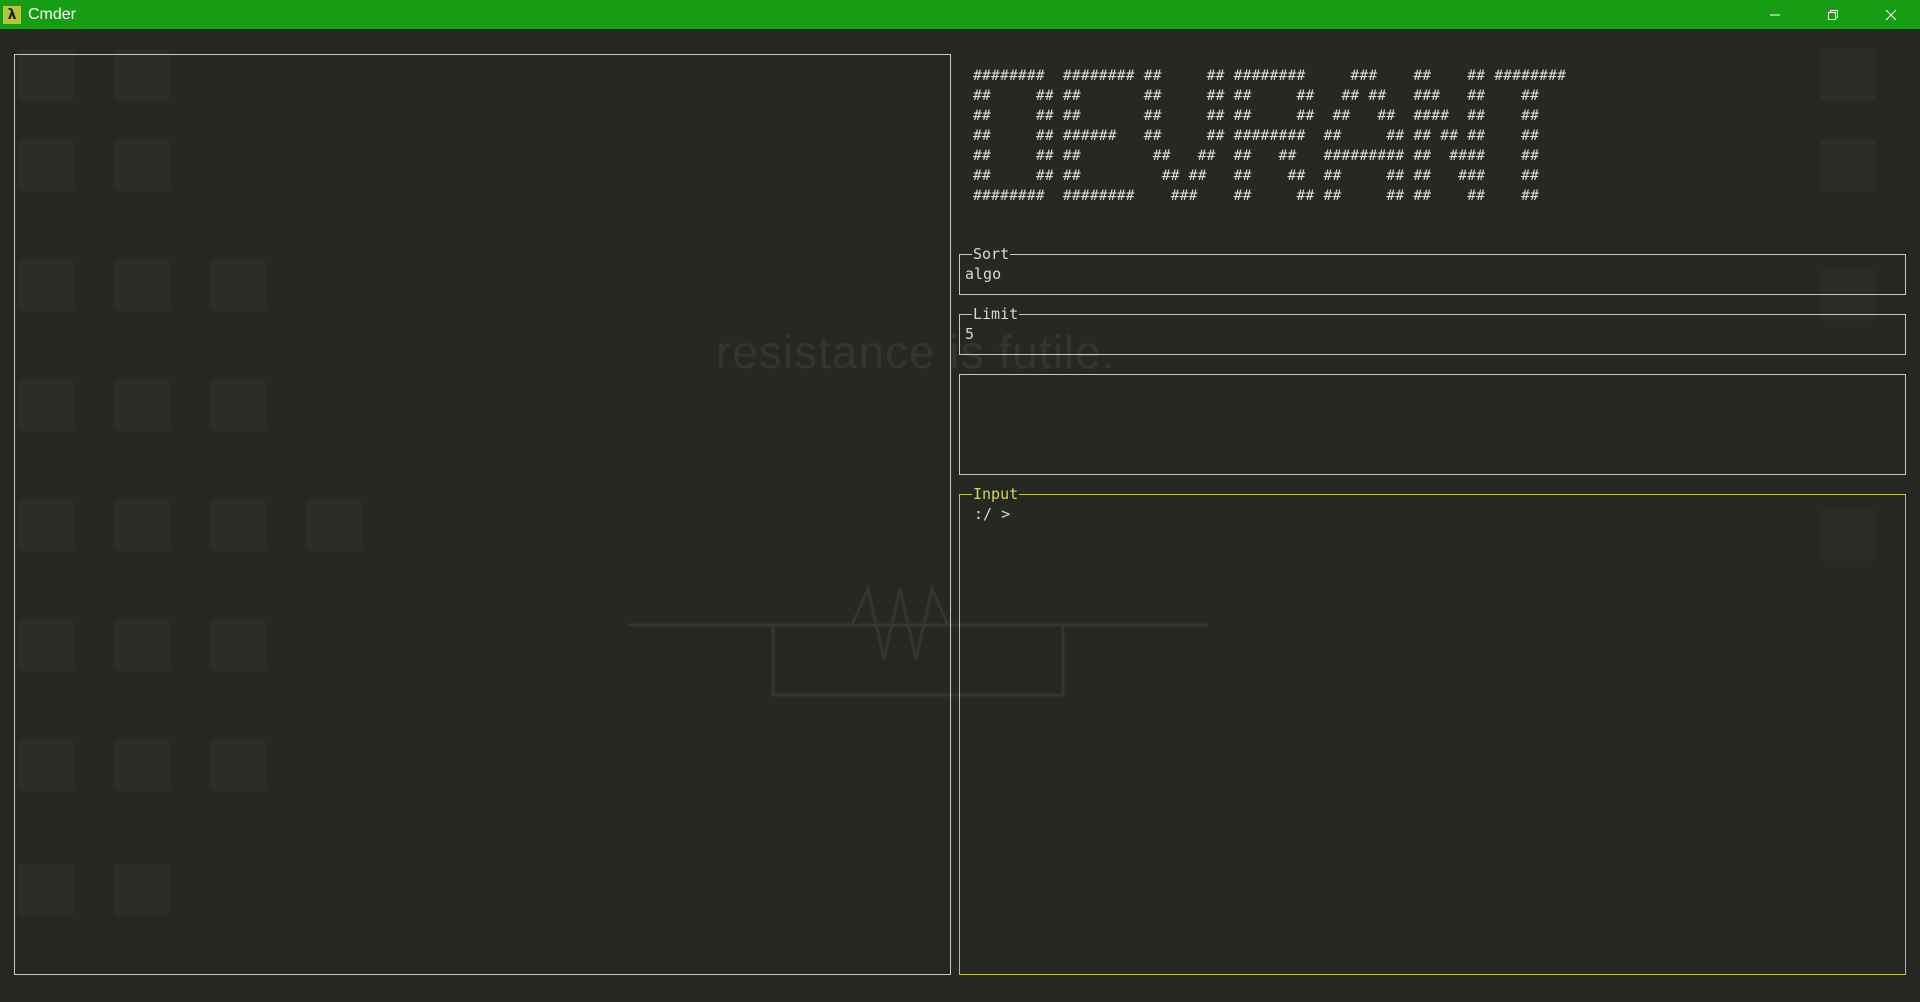 Image resolution: width=1920 pixels, height=1002 pixels. What do you see at coordinates (1432, 329) in the screenshot?
I see `limit-field: Limit 5` at bounding box center [1432, 329].